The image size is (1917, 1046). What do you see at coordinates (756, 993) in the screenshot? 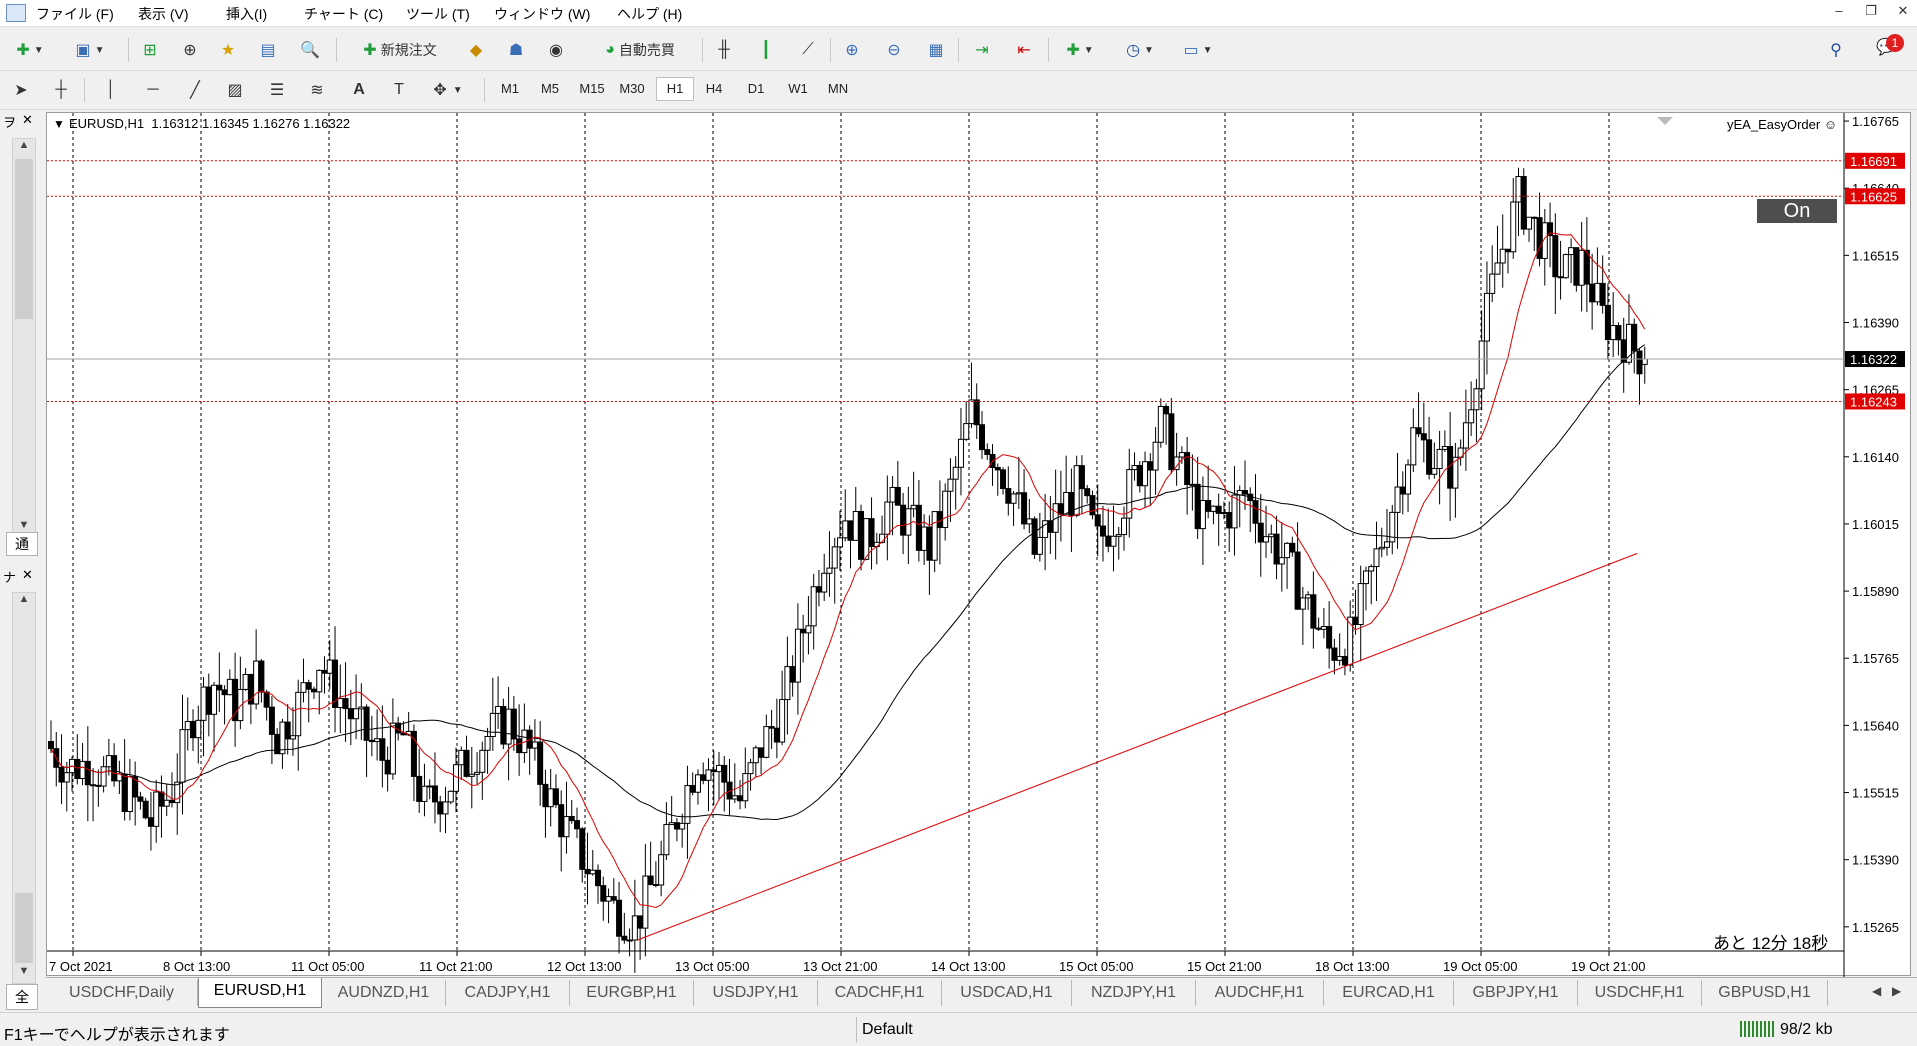
I see `chart-tab: USDJPY,H1` at bounding box center [756, 993].